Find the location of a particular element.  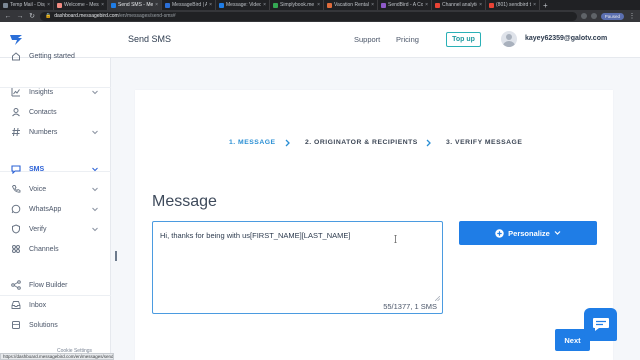

resize-handle-icon is located at coordinates (437, 298).